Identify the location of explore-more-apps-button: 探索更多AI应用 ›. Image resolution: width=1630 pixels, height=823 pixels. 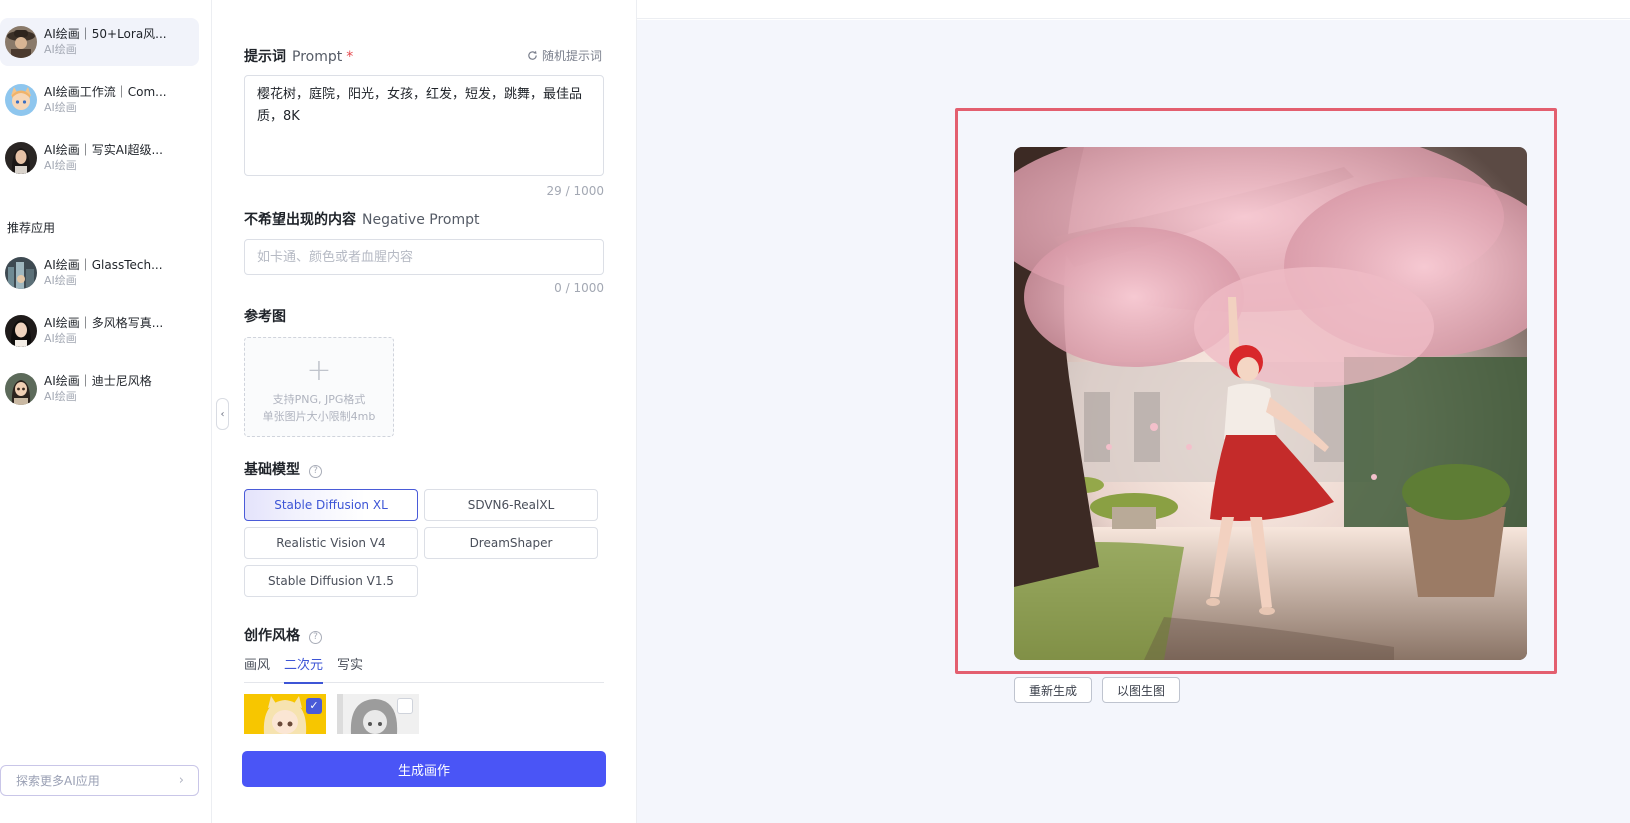
(99, 780).